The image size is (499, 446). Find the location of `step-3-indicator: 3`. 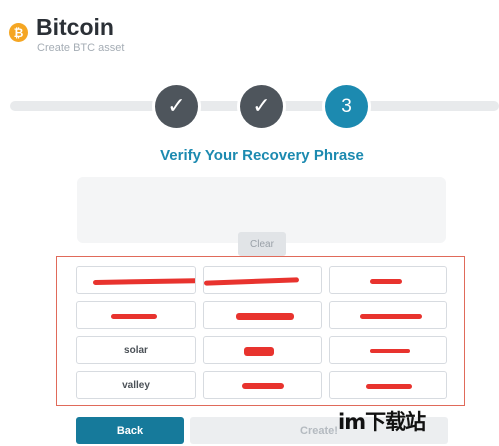

step-3-indicator: 3 is located at coordinates (346, 106).